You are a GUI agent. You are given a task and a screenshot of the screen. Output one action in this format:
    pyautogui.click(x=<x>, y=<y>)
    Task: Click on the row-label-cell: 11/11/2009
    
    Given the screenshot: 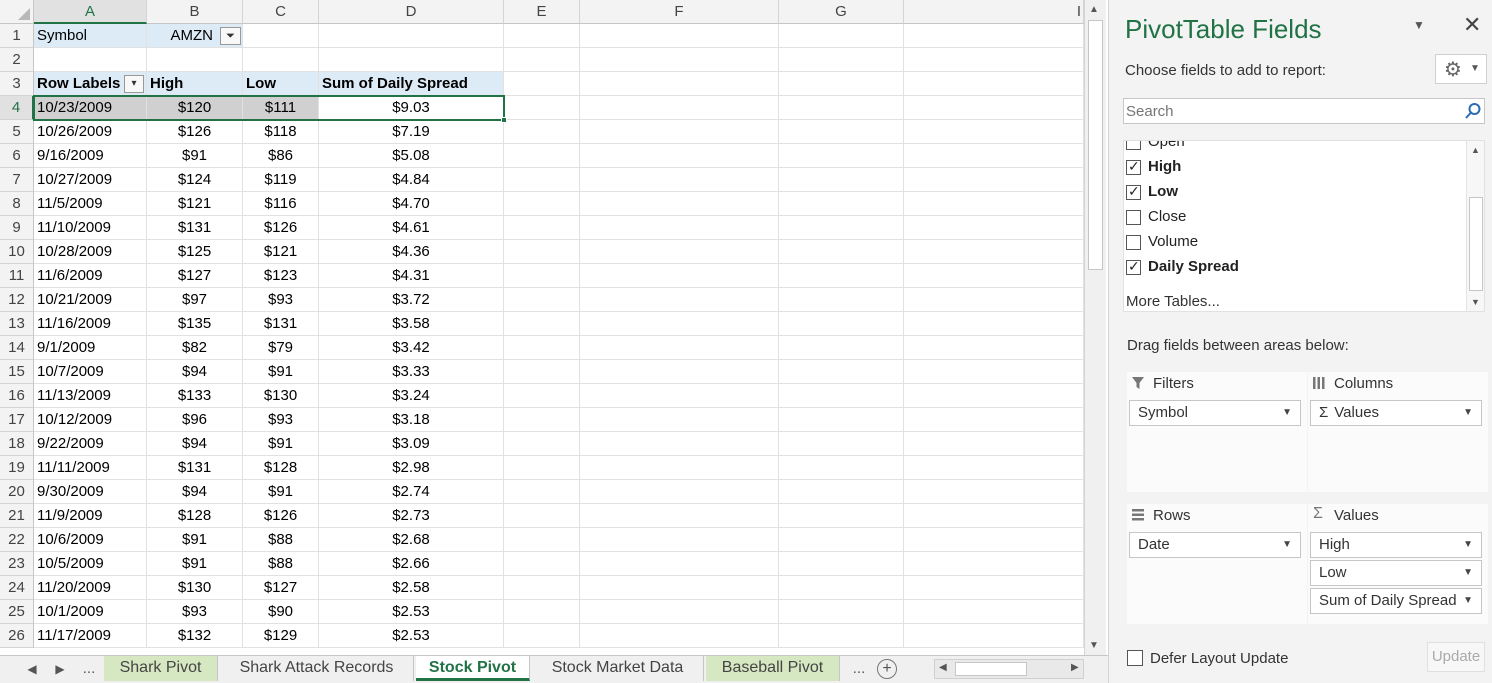 What is the action you would take?
    pyautogui.click(x=90, y=468)
    